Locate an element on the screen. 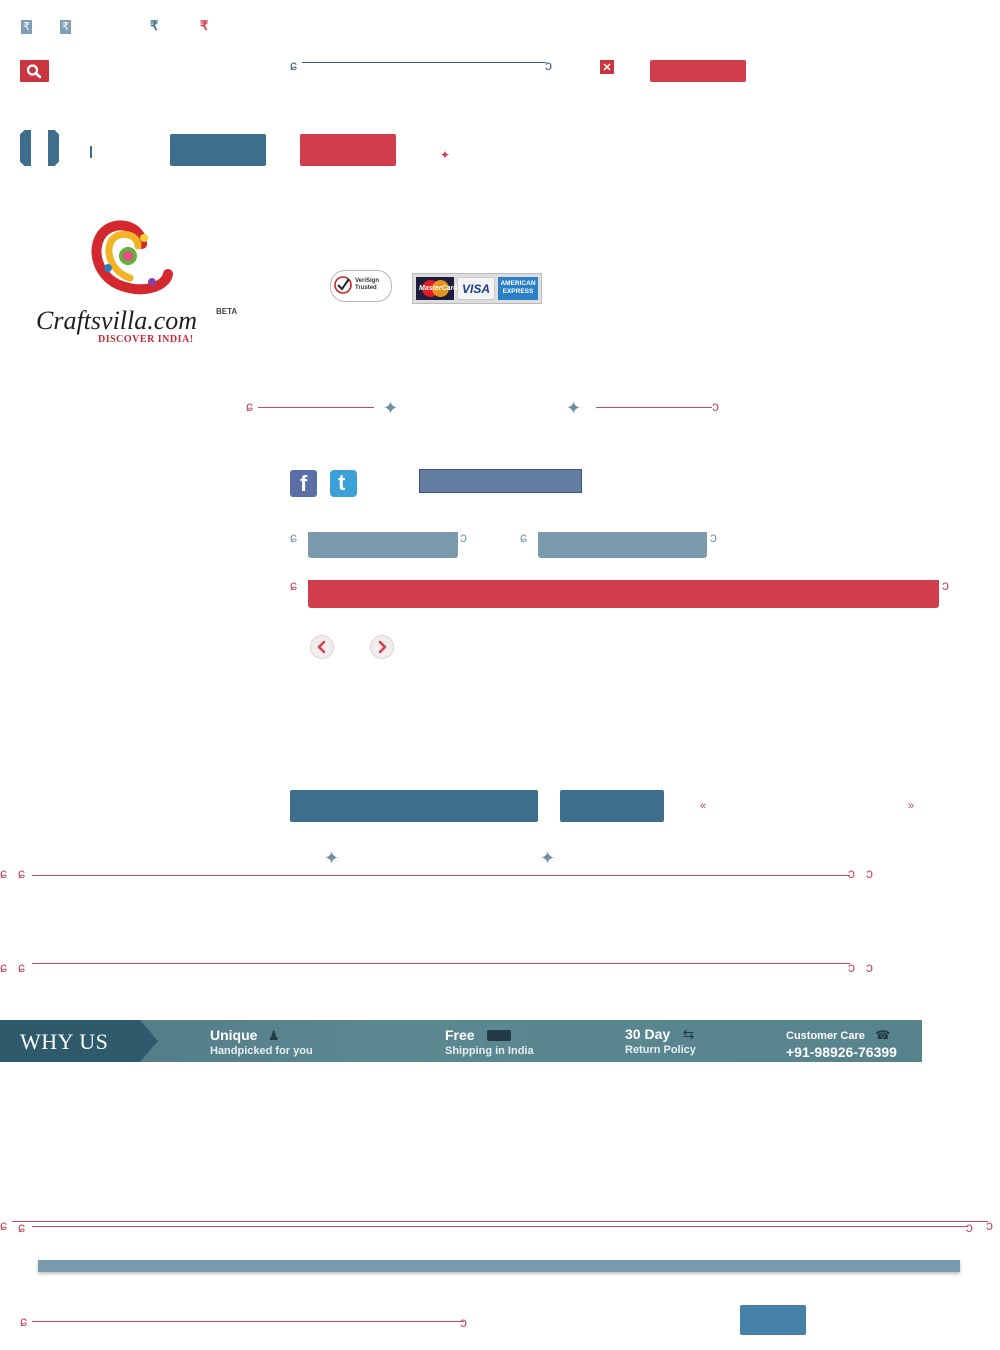 The height and width of the screenshot is (1350, 1000). double-chevron-left-icon: « is located at coordinates (703, 806).